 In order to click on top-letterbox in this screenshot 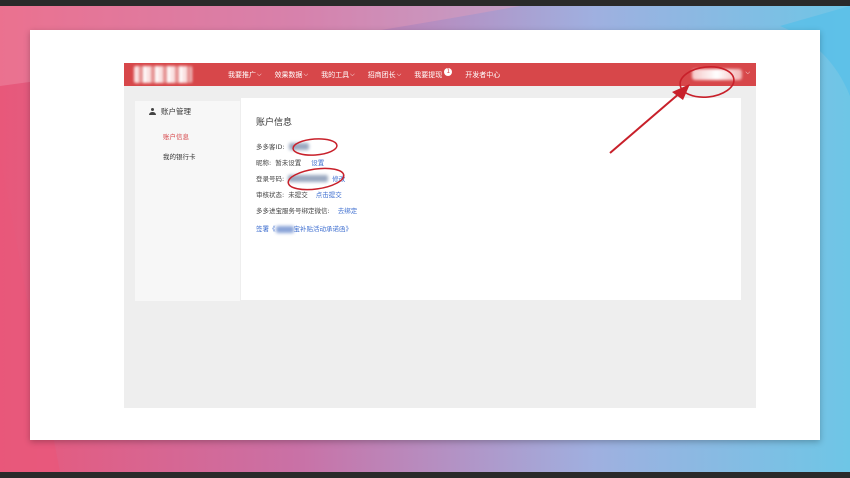, I will do `click(425, 3)`.